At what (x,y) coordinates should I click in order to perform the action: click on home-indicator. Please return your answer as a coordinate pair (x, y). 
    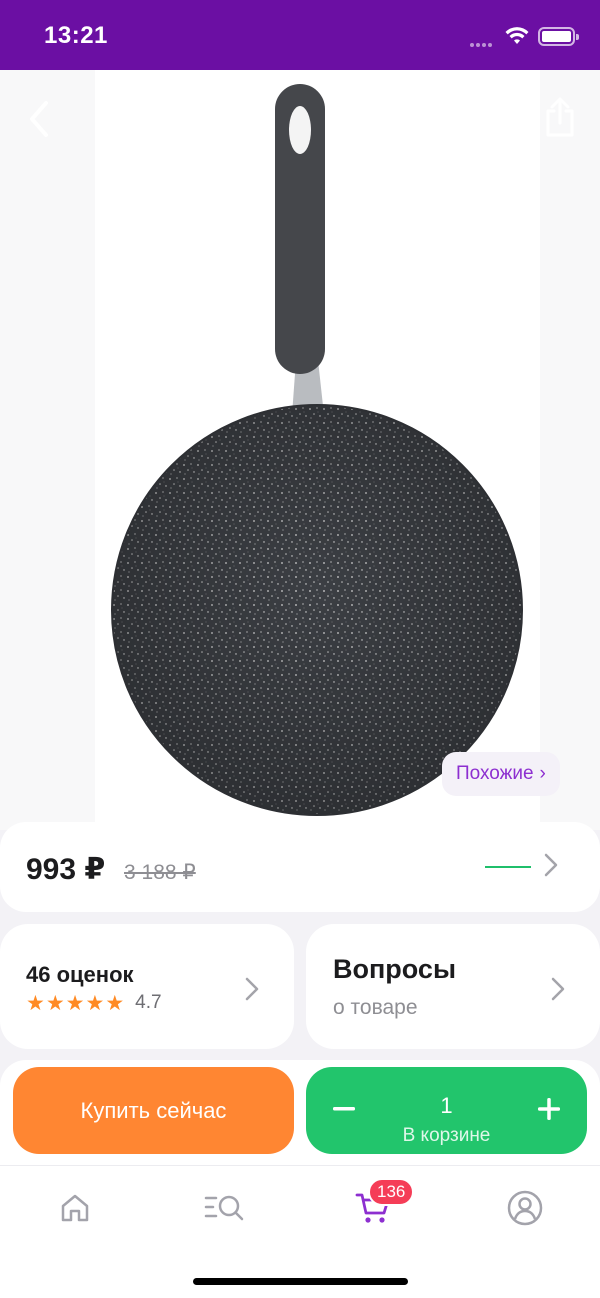
    Looking at the image, I should click on (300, 1281).